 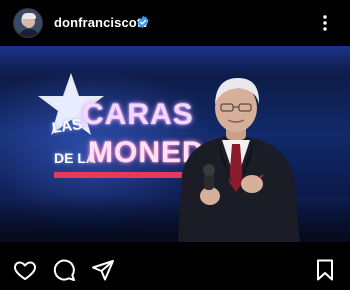 What do you see at coordinates (101, 22) in the screenshot?
I see `username: donfranciscotv` at bounding box center [101, 22].